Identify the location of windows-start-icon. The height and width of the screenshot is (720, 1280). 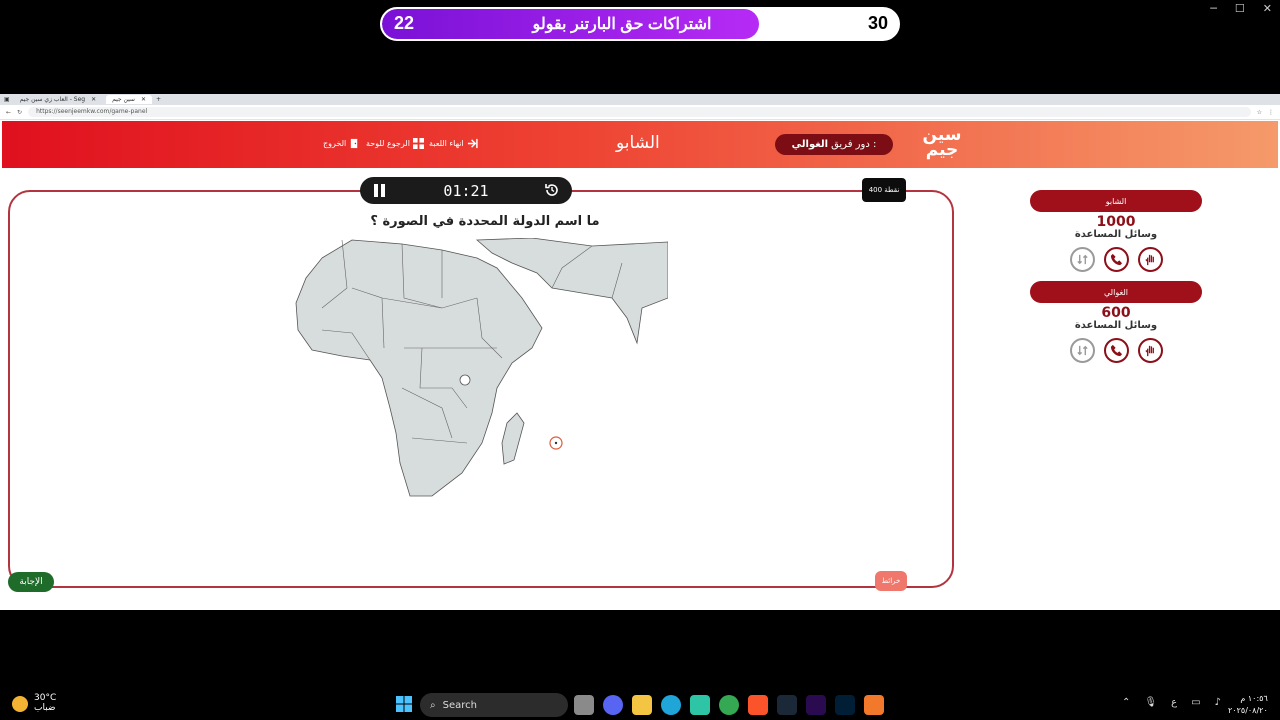
(404, 704).